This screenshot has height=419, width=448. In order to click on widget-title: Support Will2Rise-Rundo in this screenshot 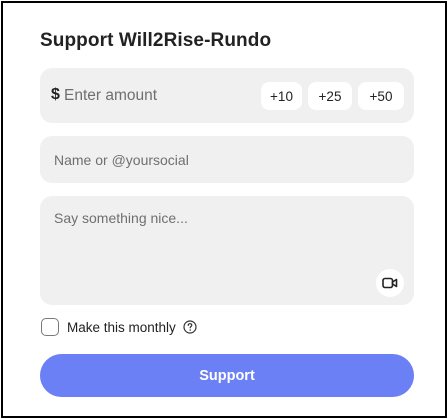, I will do `click(156, 40)`.